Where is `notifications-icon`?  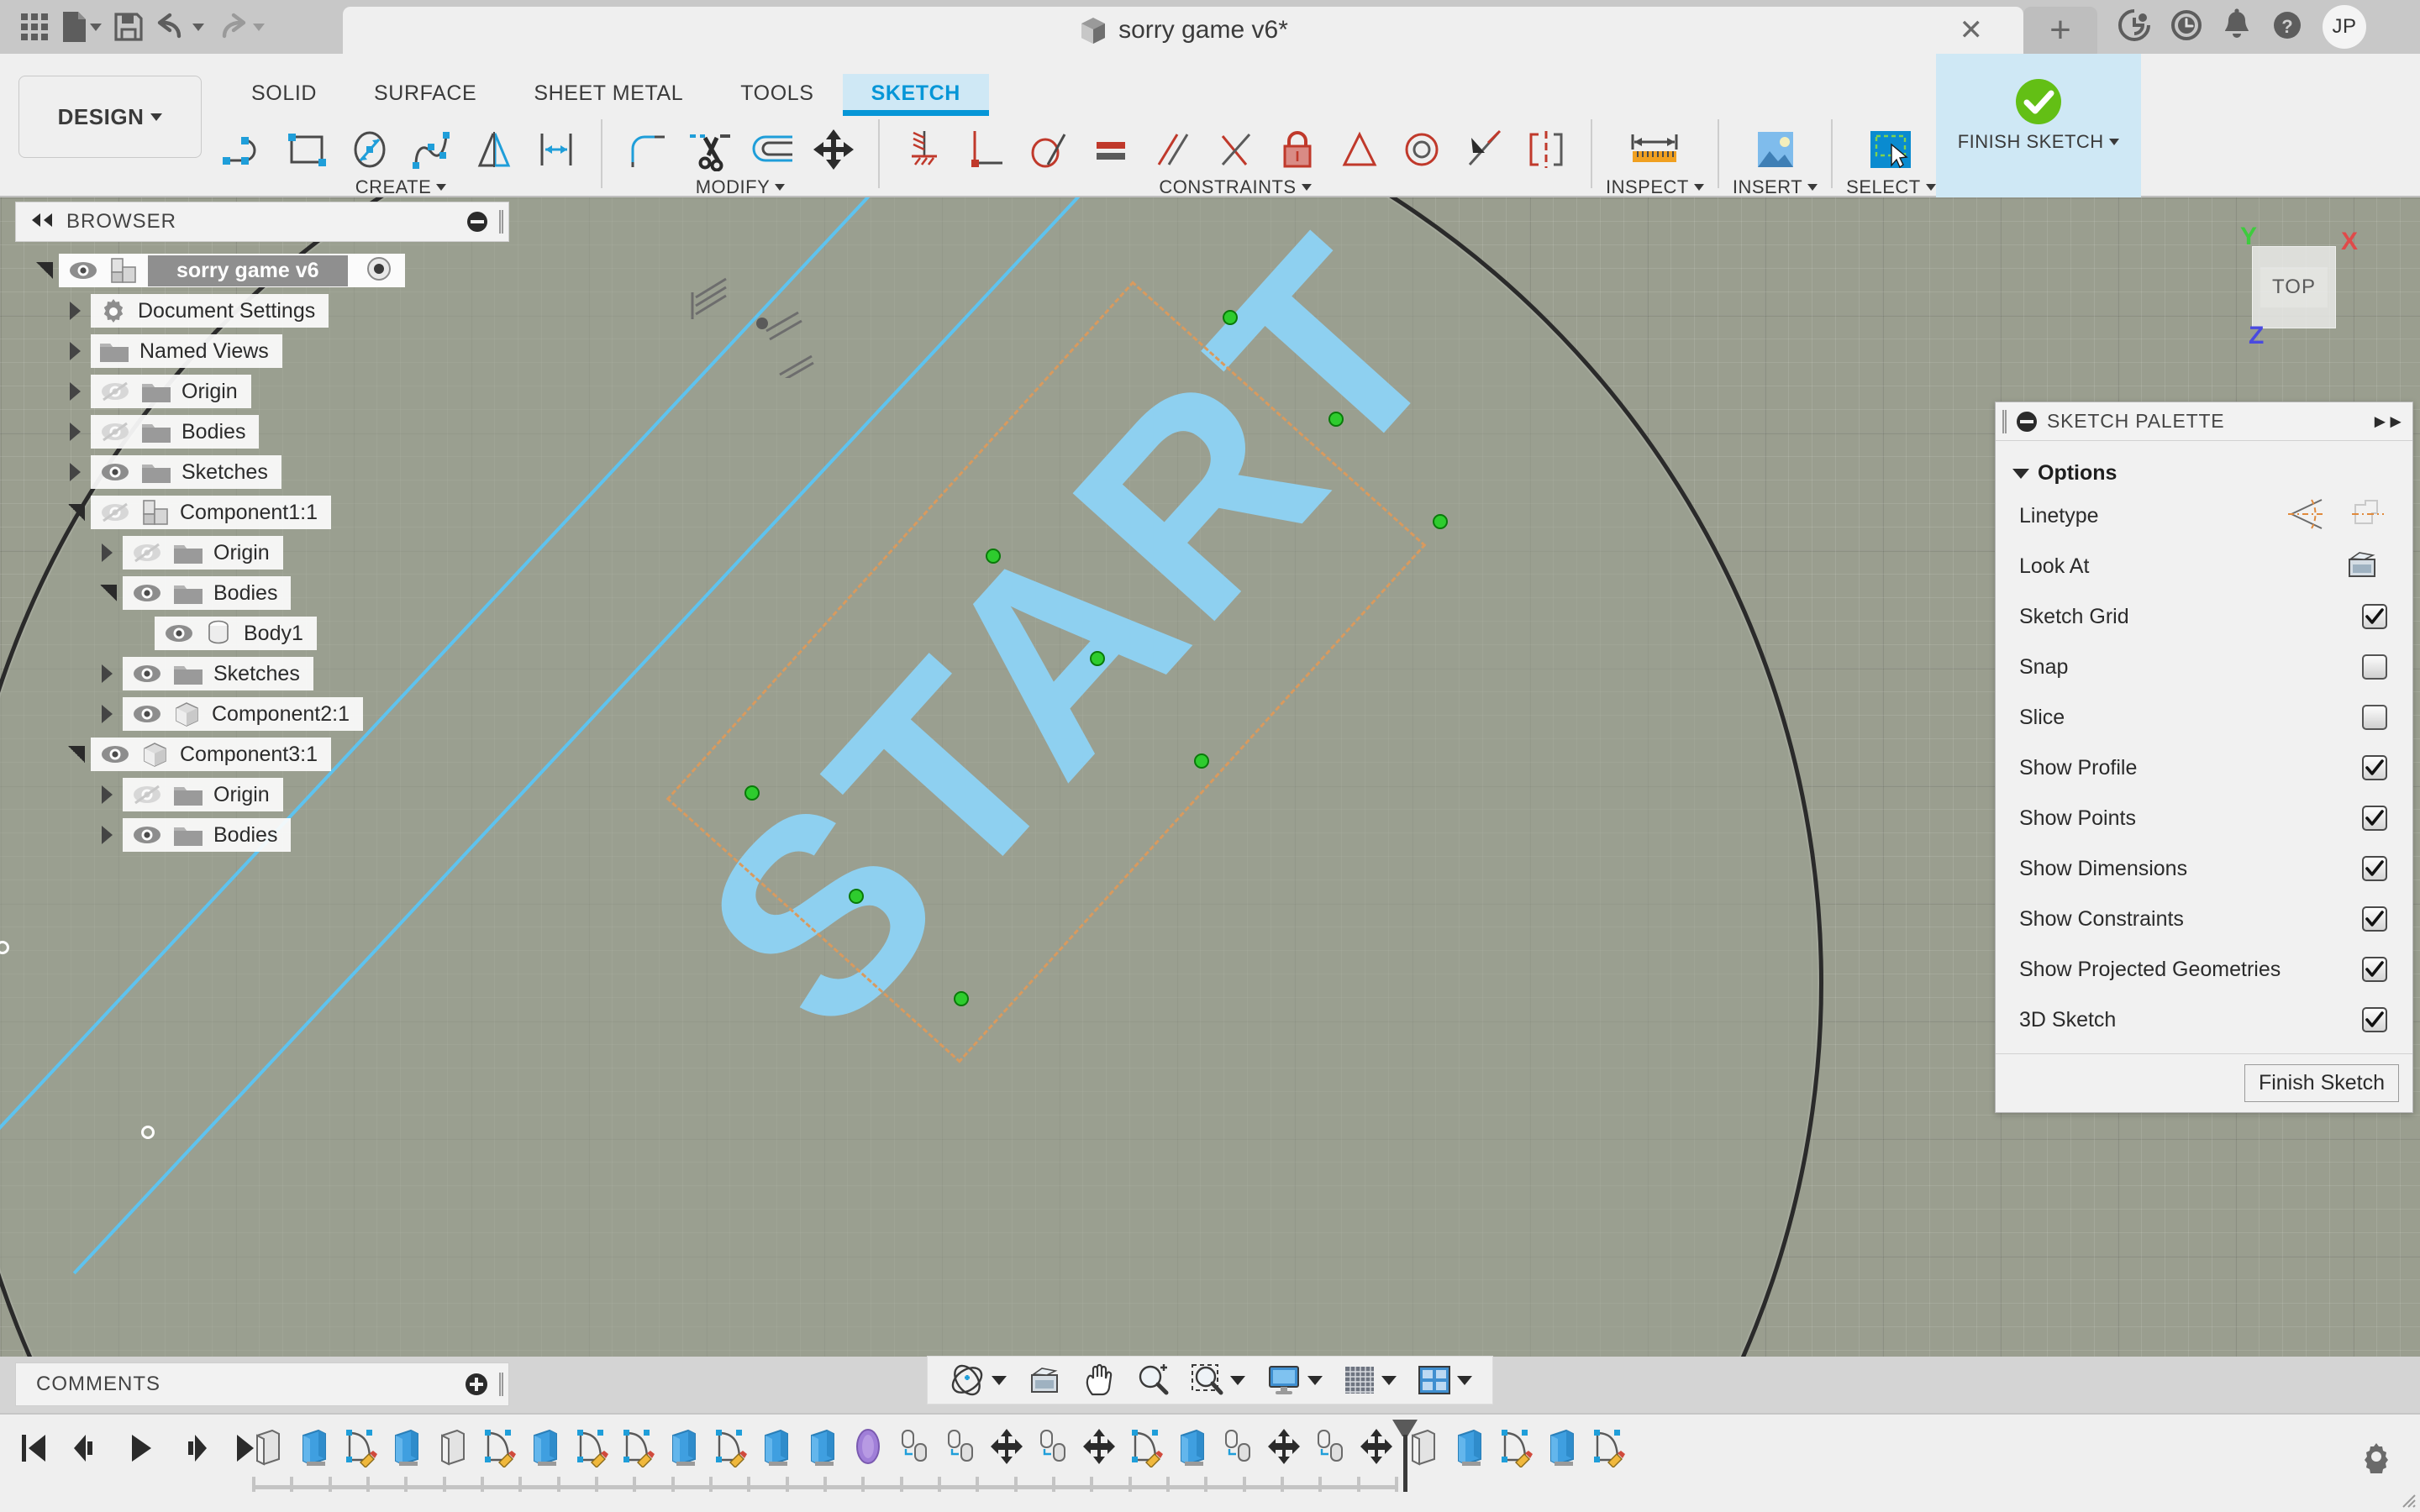
notifications-icon is located at coordinates (2237, 27).